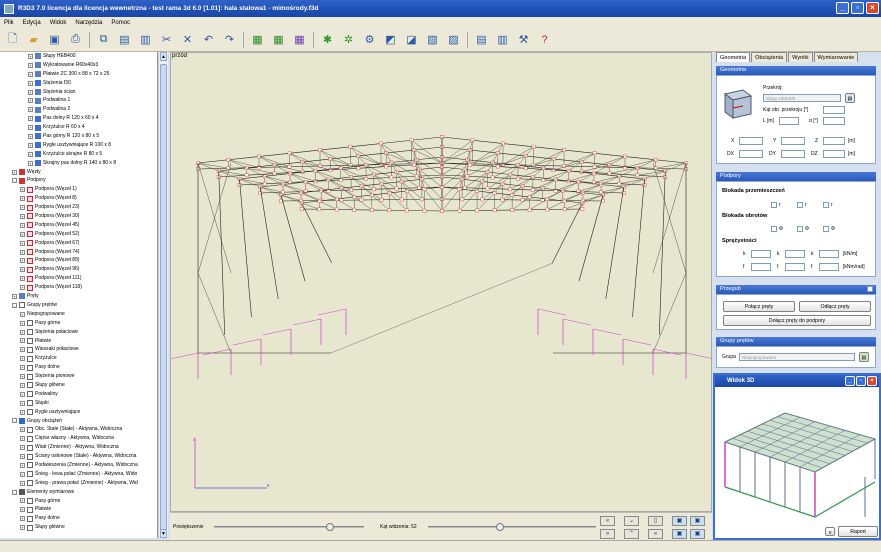 The height and width of the screenshot is (552, 881). What do you see at coordinates (120, 23) in the screenshot?
I see `menu-pomoc: Pomoc` at bounding box center [120, 23].